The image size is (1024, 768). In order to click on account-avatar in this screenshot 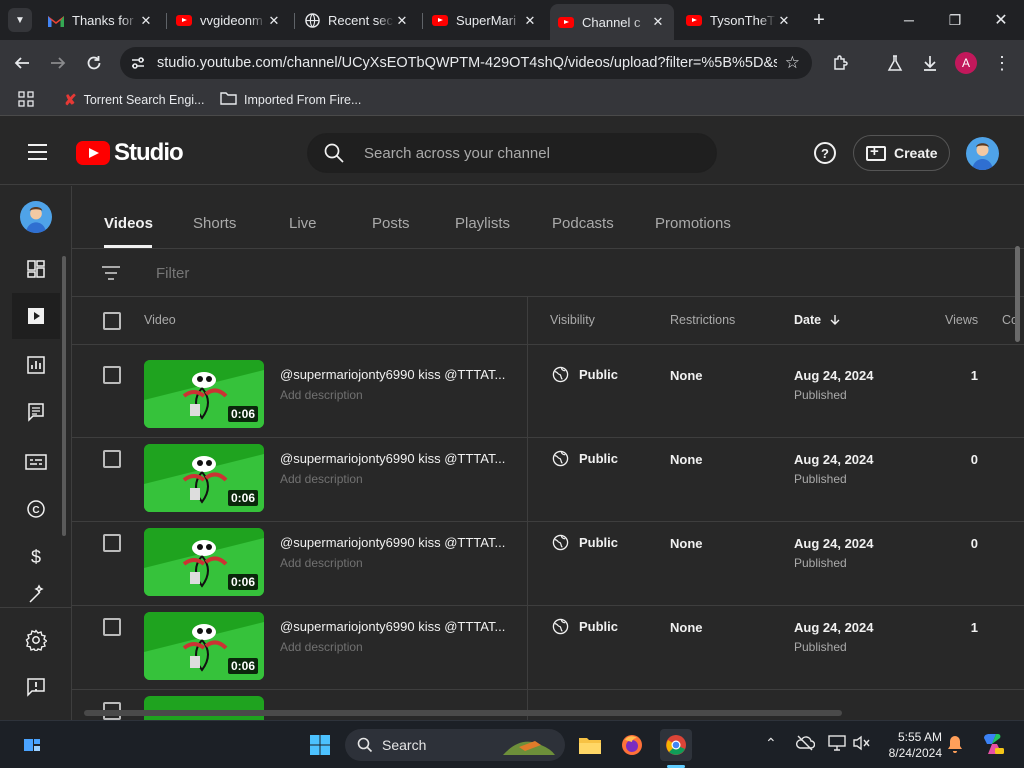, I will do `click(982, 153)`.